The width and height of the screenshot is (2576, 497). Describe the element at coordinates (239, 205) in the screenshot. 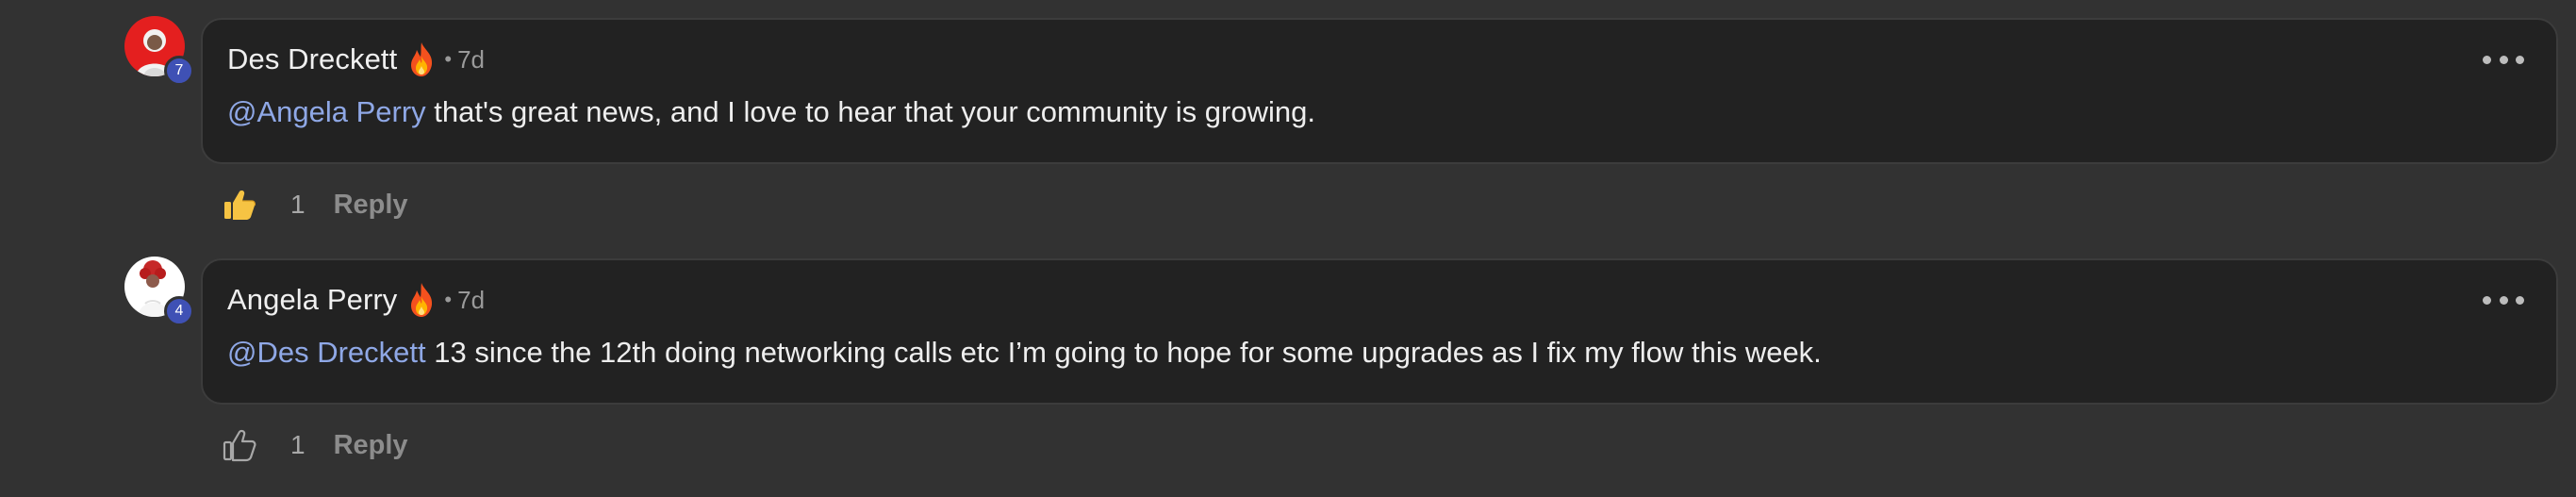

I see `thumbs-up-filled-icon` at that location.